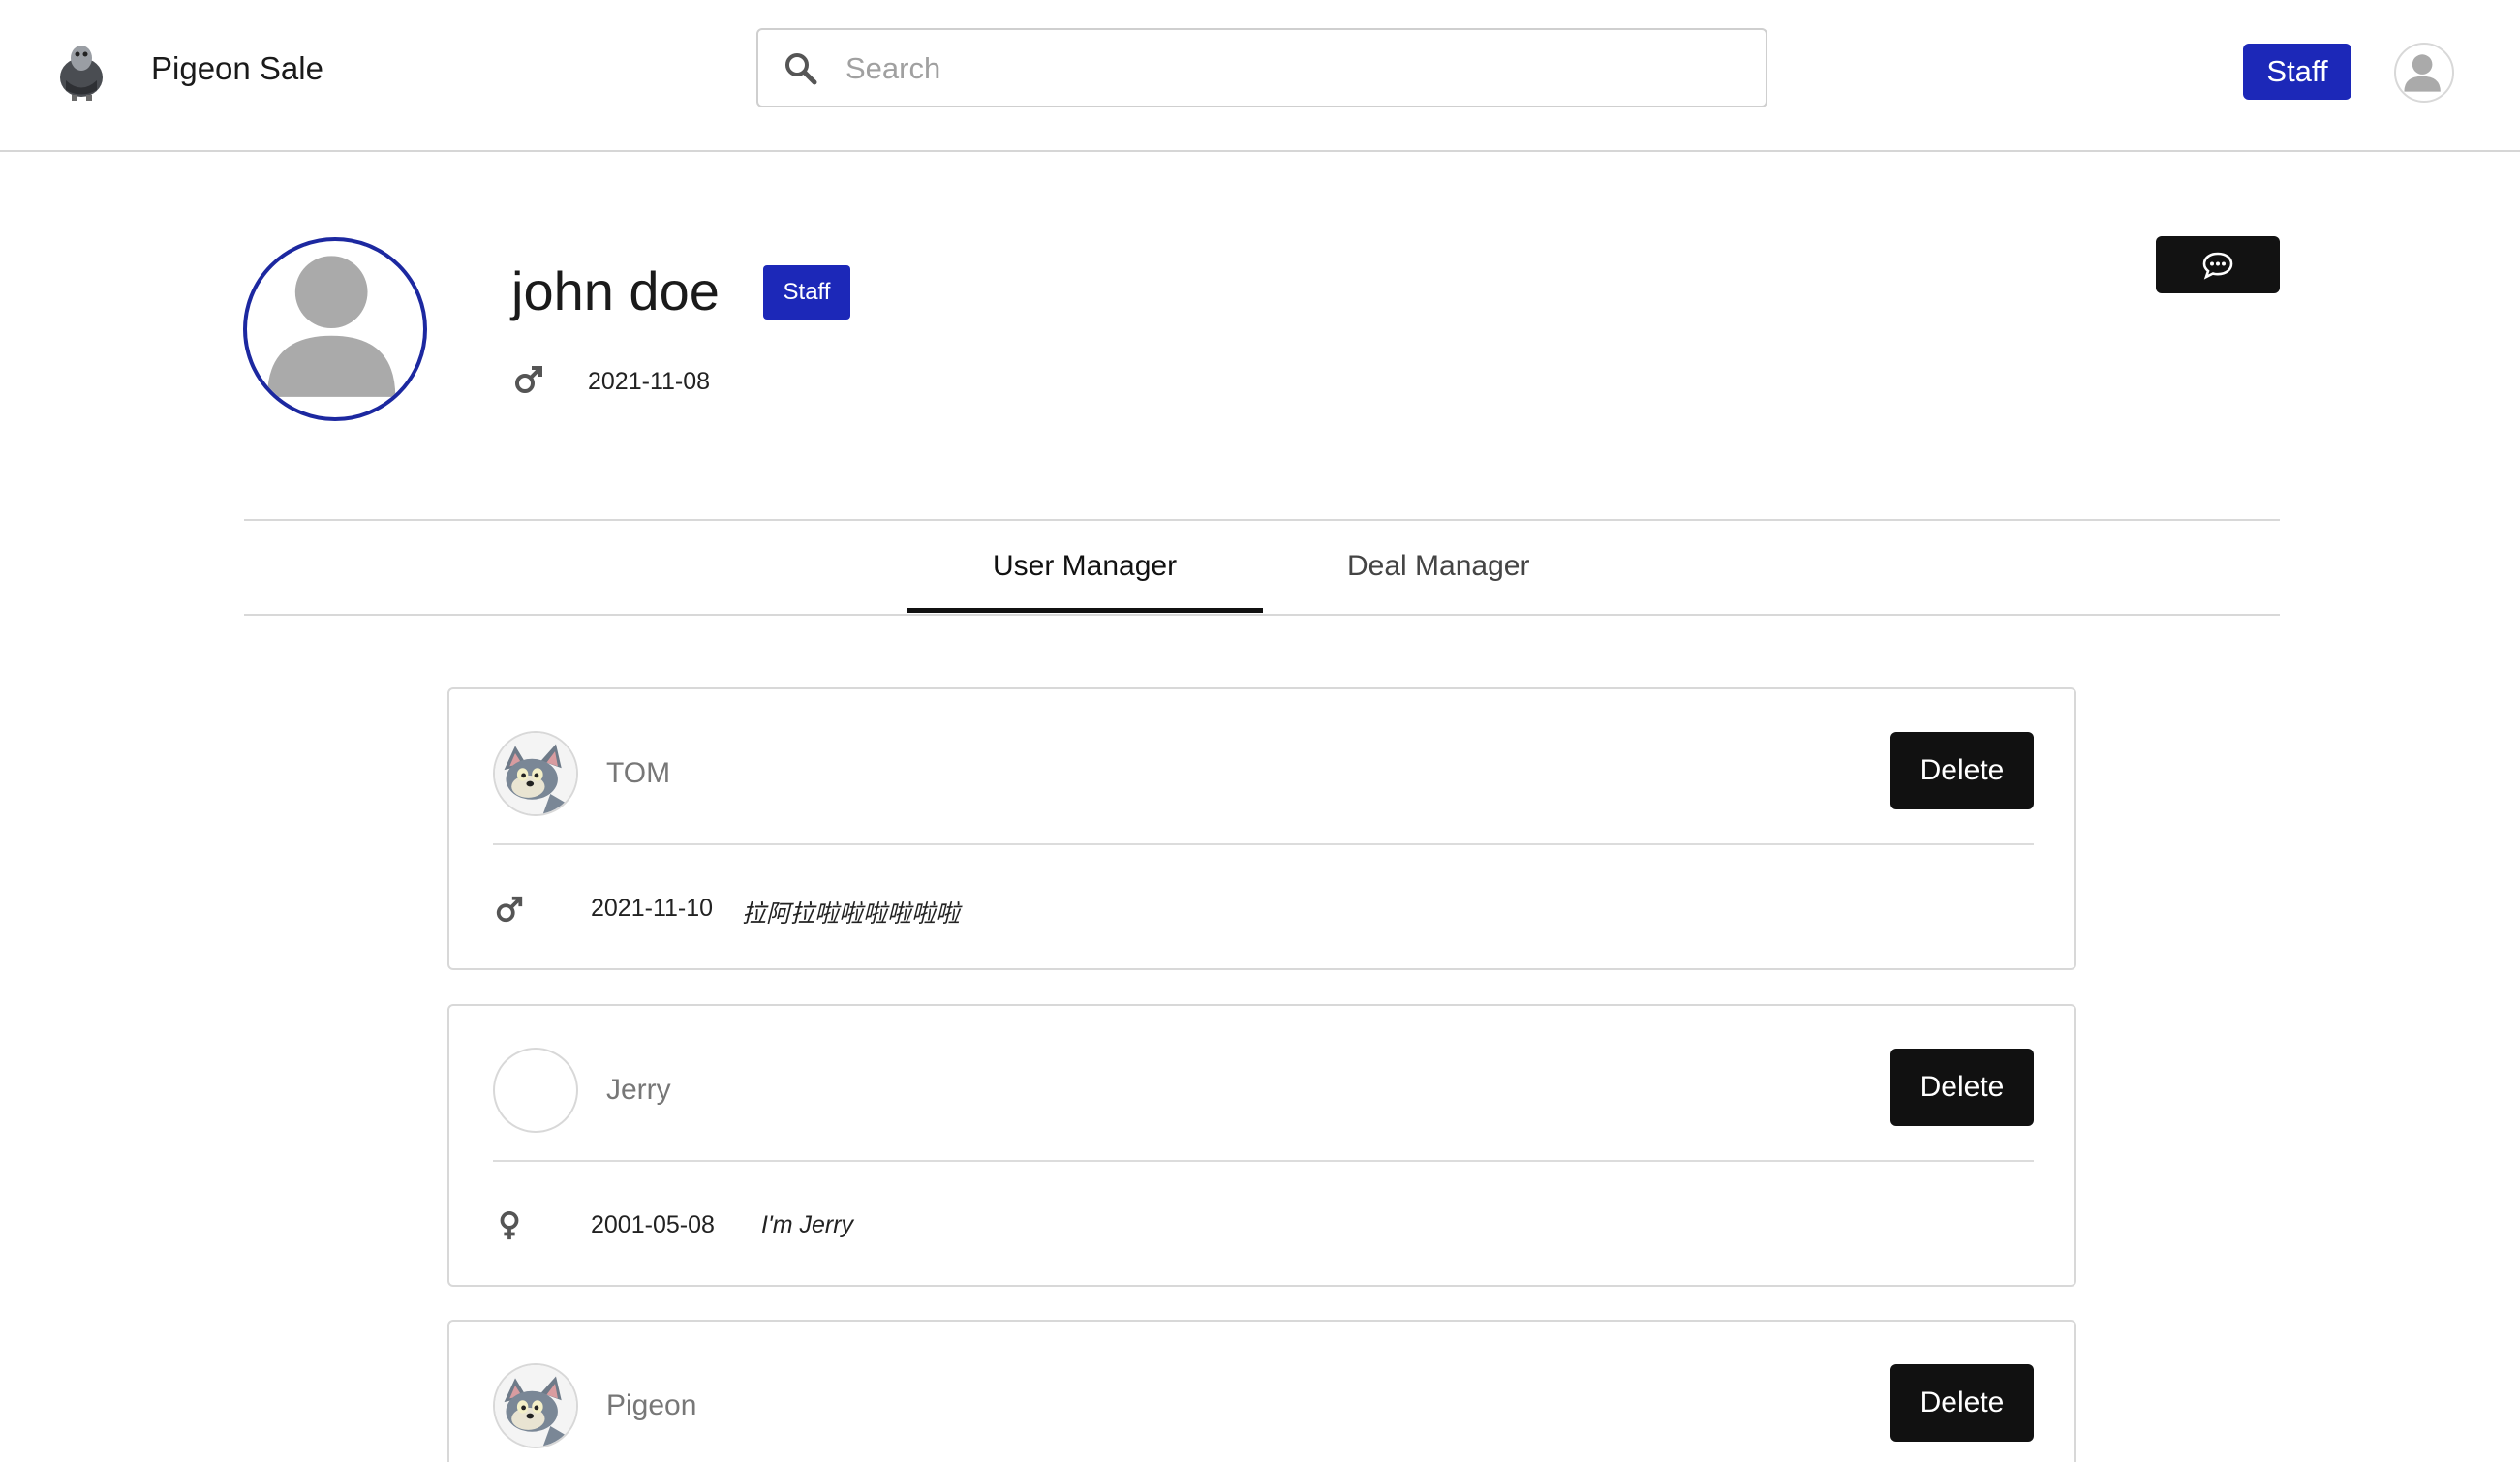  What do you see at coordinates (851, 914) in the screenshot?
I see `user-bio: 拉阿拉啦啦啦啦啦啦` at bounding box center [851, 914].